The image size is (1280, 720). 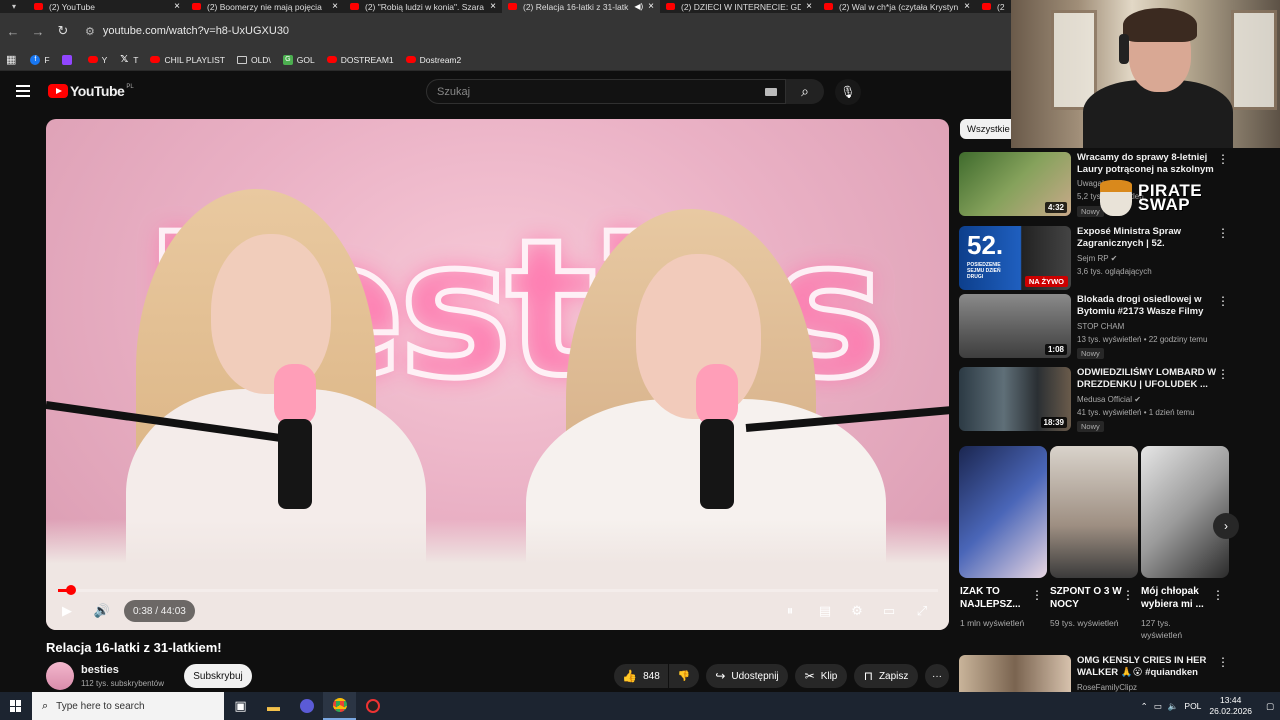 I want to click on filter-chip-all: Wszystkie, so click(x=988, y=129).